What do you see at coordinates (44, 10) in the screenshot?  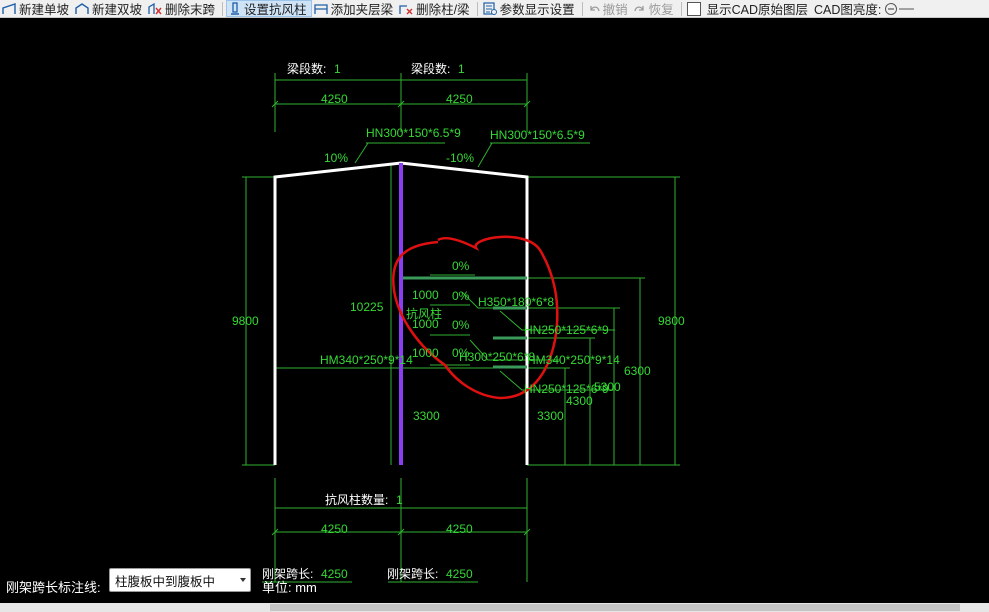 I see `new-single-slope-label: 新建单坡` at bounding box center [44, 10].